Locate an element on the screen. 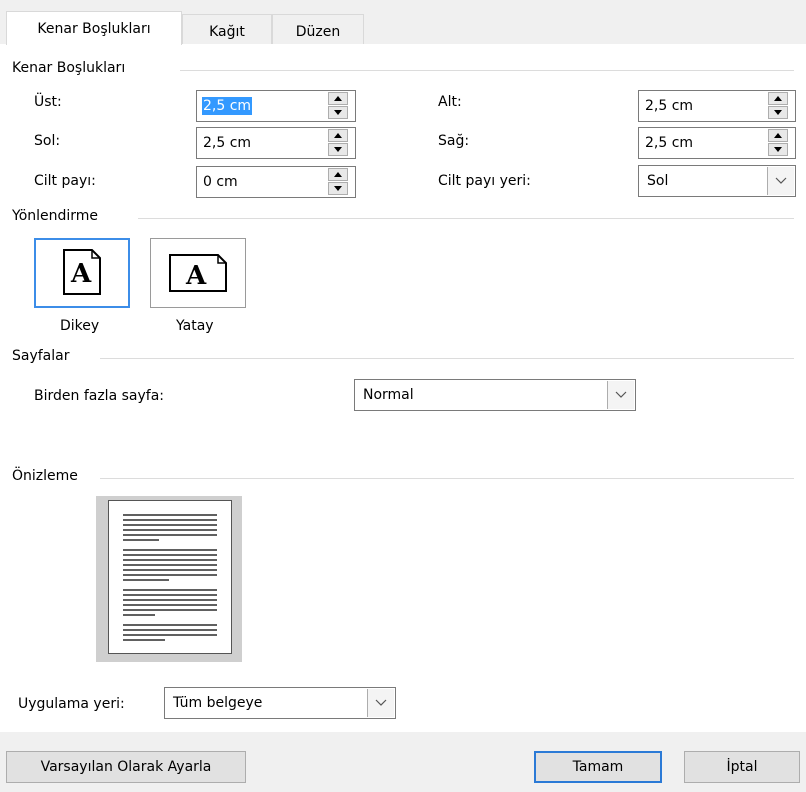 The width and height of the screenshot is (806, 792). gutter-stepper is located at coordinates (339, 182).